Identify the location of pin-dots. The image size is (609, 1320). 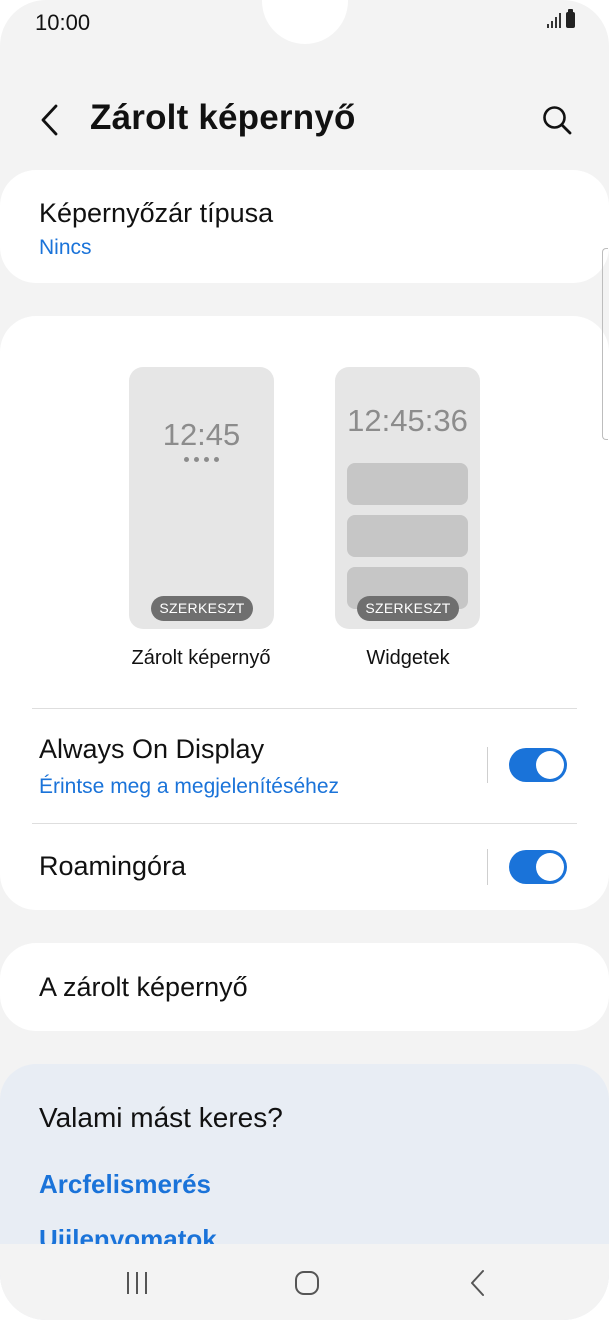
(201, 459).